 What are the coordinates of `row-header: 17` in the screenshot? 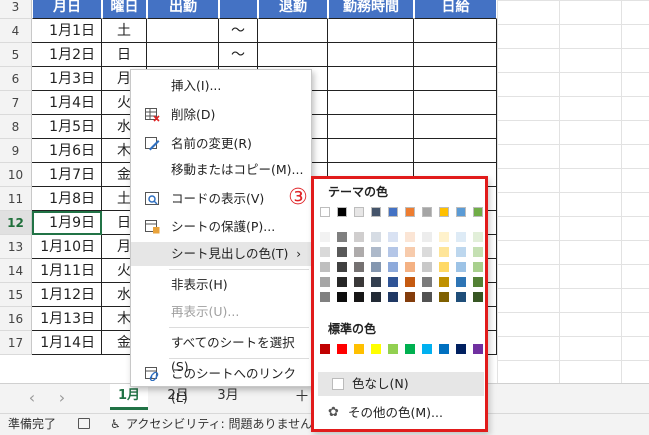 It's located at (16, 343).